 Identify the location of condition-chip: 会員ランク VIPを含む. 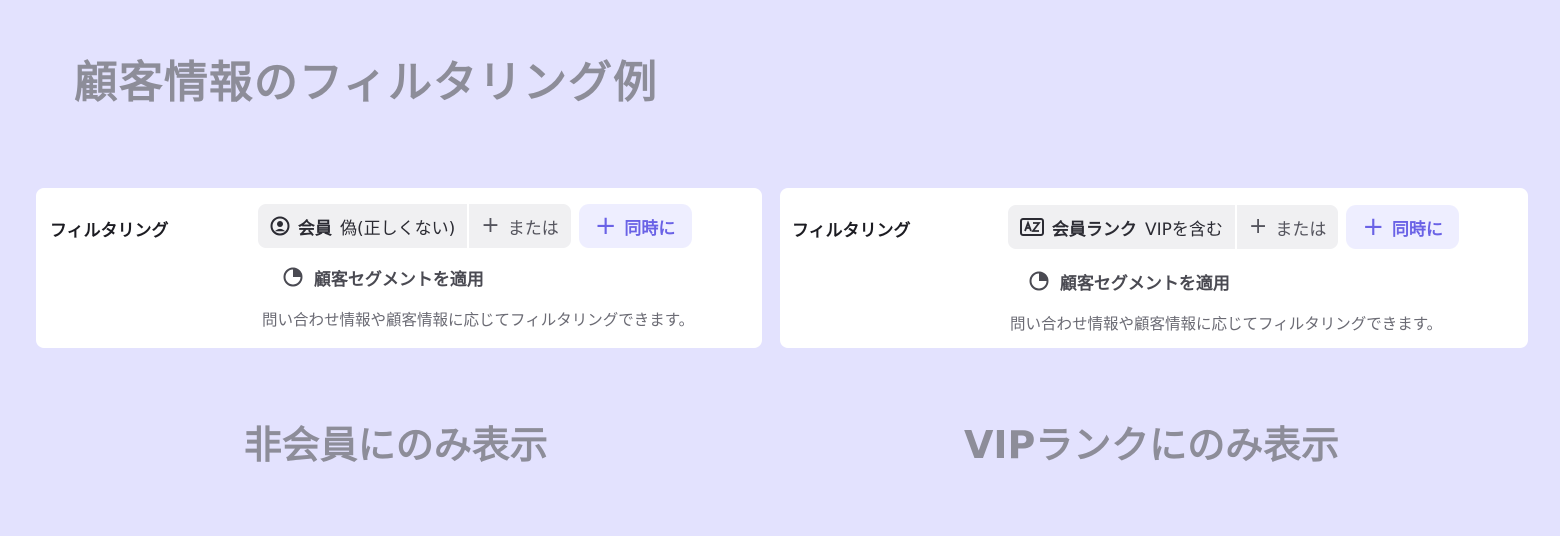
(1121, 227).